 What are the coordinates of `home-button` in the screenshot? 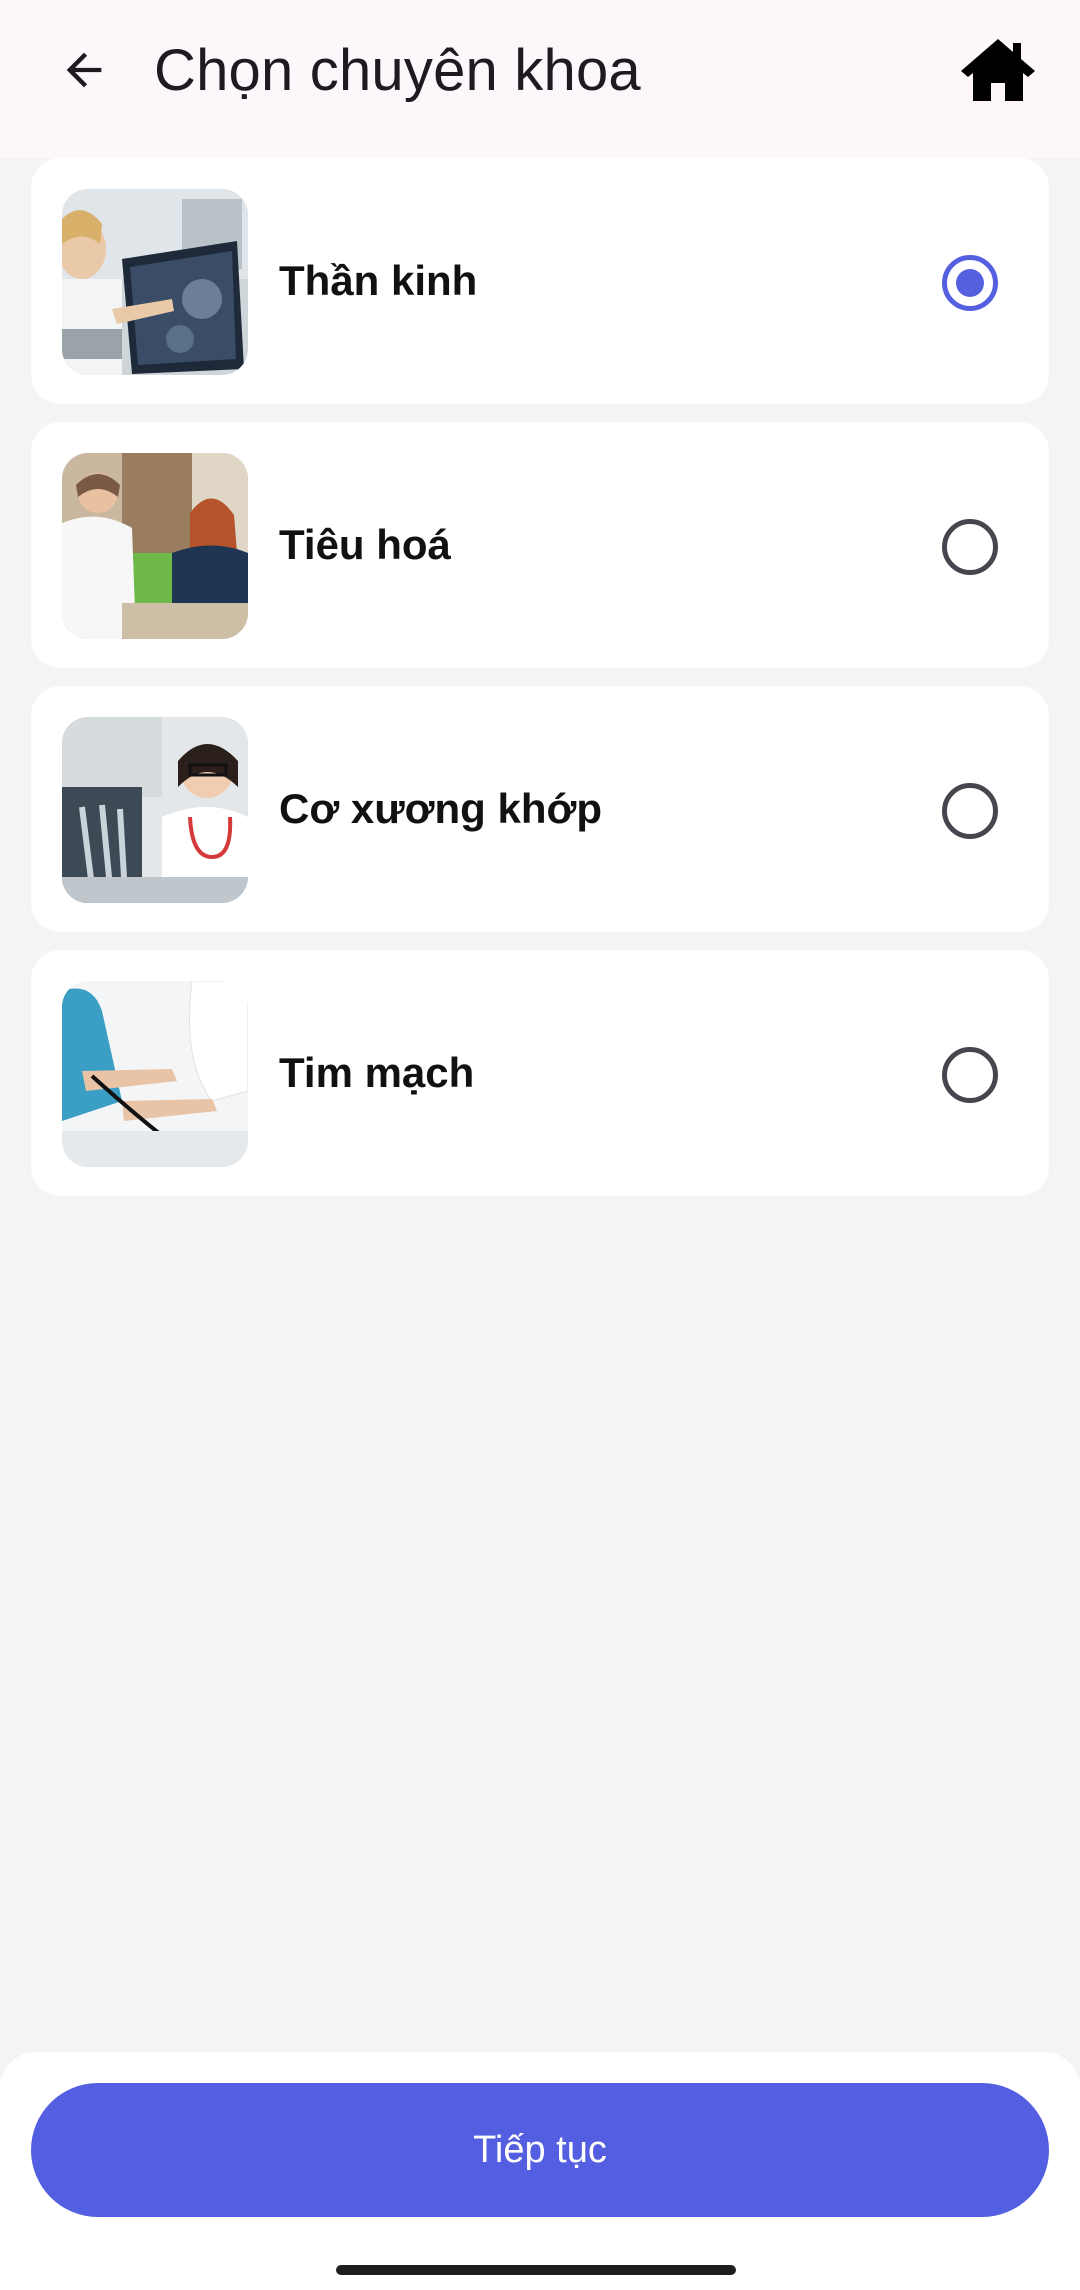 It's located at (998, 70).